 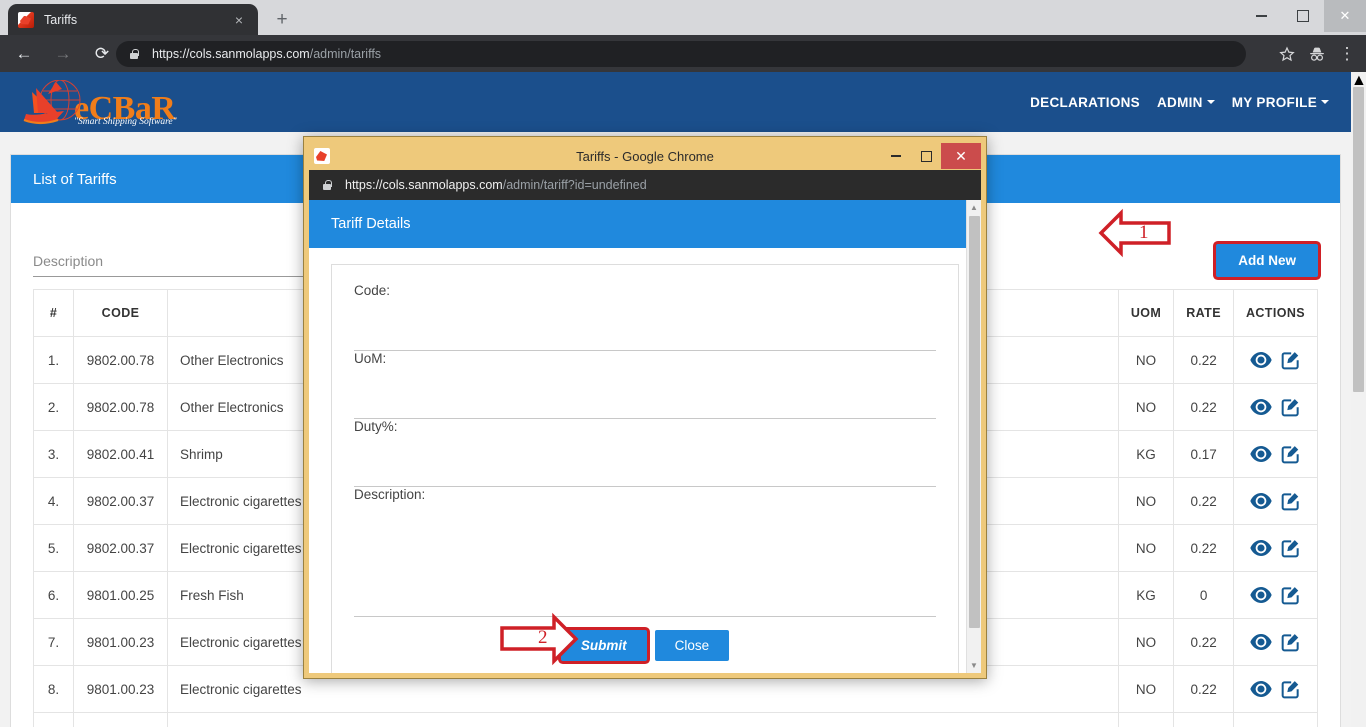 What do you see at coordinates (133, 19) in the screenshot?
I see `browser-tab: Tariffs ×` at bounding box center [133, 19].